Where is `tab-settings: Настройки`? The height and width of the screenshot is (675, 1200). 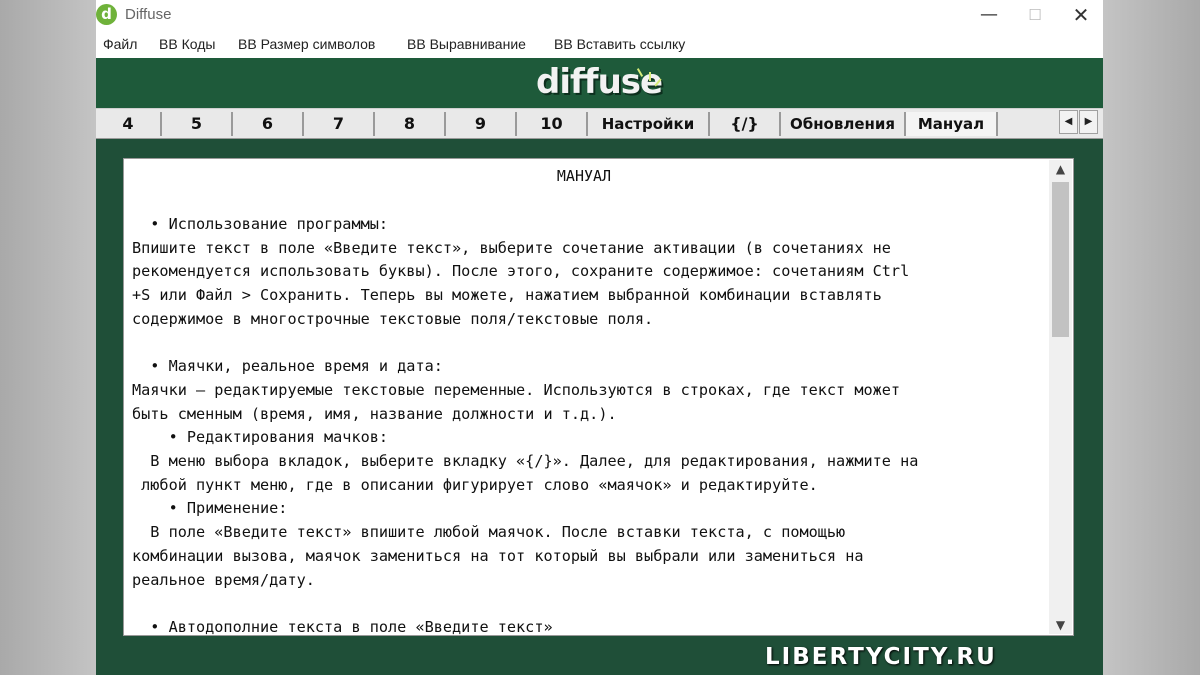
tab-settings: Настройки is located at coordinates (649, 124).